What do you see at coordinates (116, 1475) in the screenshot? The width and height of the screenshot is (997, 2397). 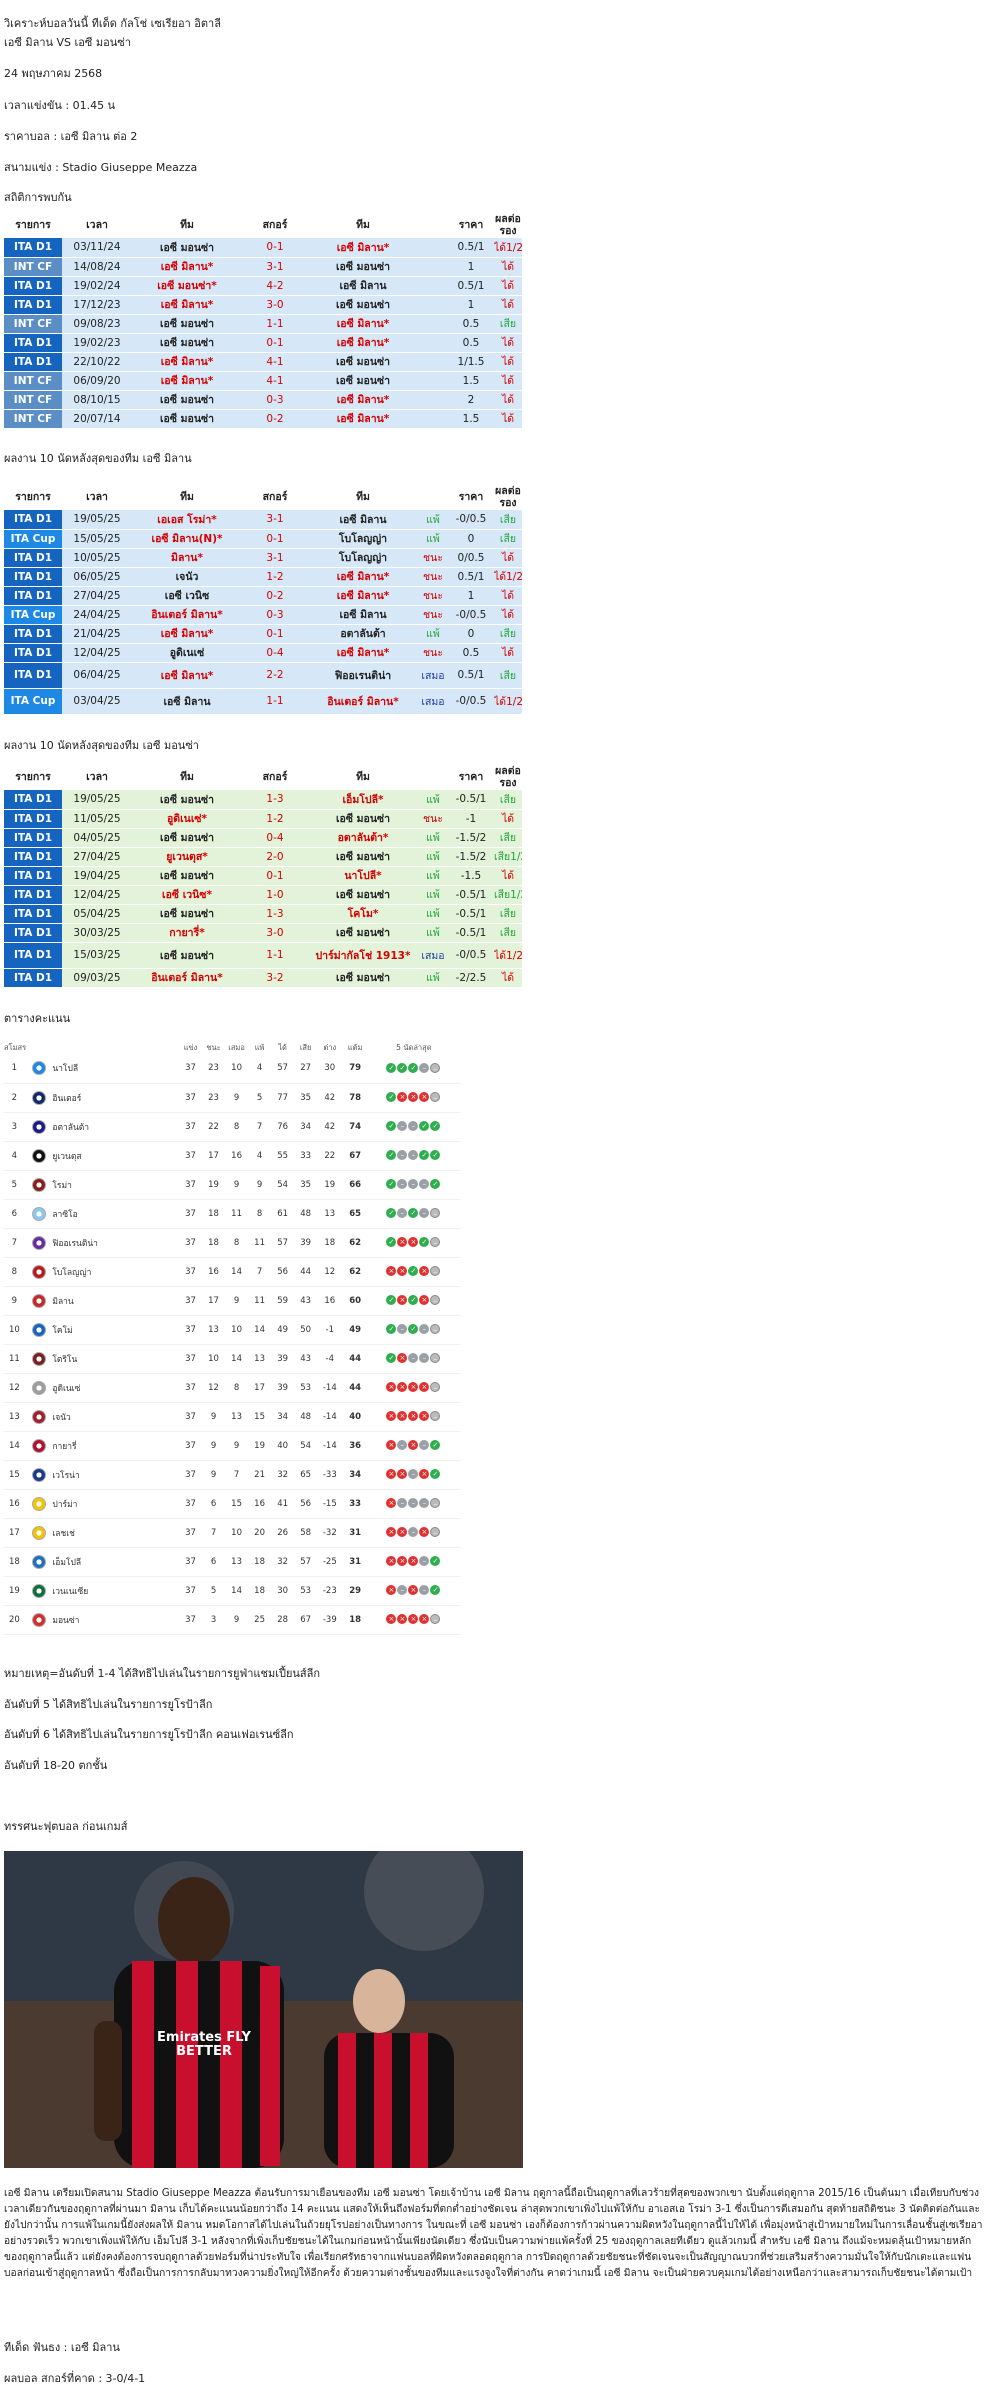 I see `cell-team: เวโรน่า` at bounding box center [116, 1475].